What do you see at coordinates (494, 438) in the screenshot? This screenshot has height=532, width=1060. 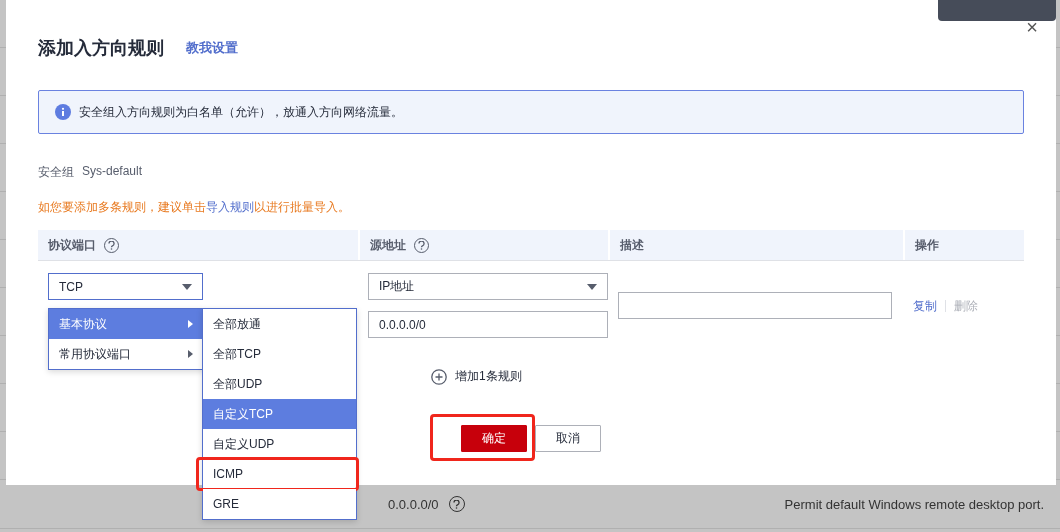 I see `confirm-button: 确定` at bounding box center [494, 438].